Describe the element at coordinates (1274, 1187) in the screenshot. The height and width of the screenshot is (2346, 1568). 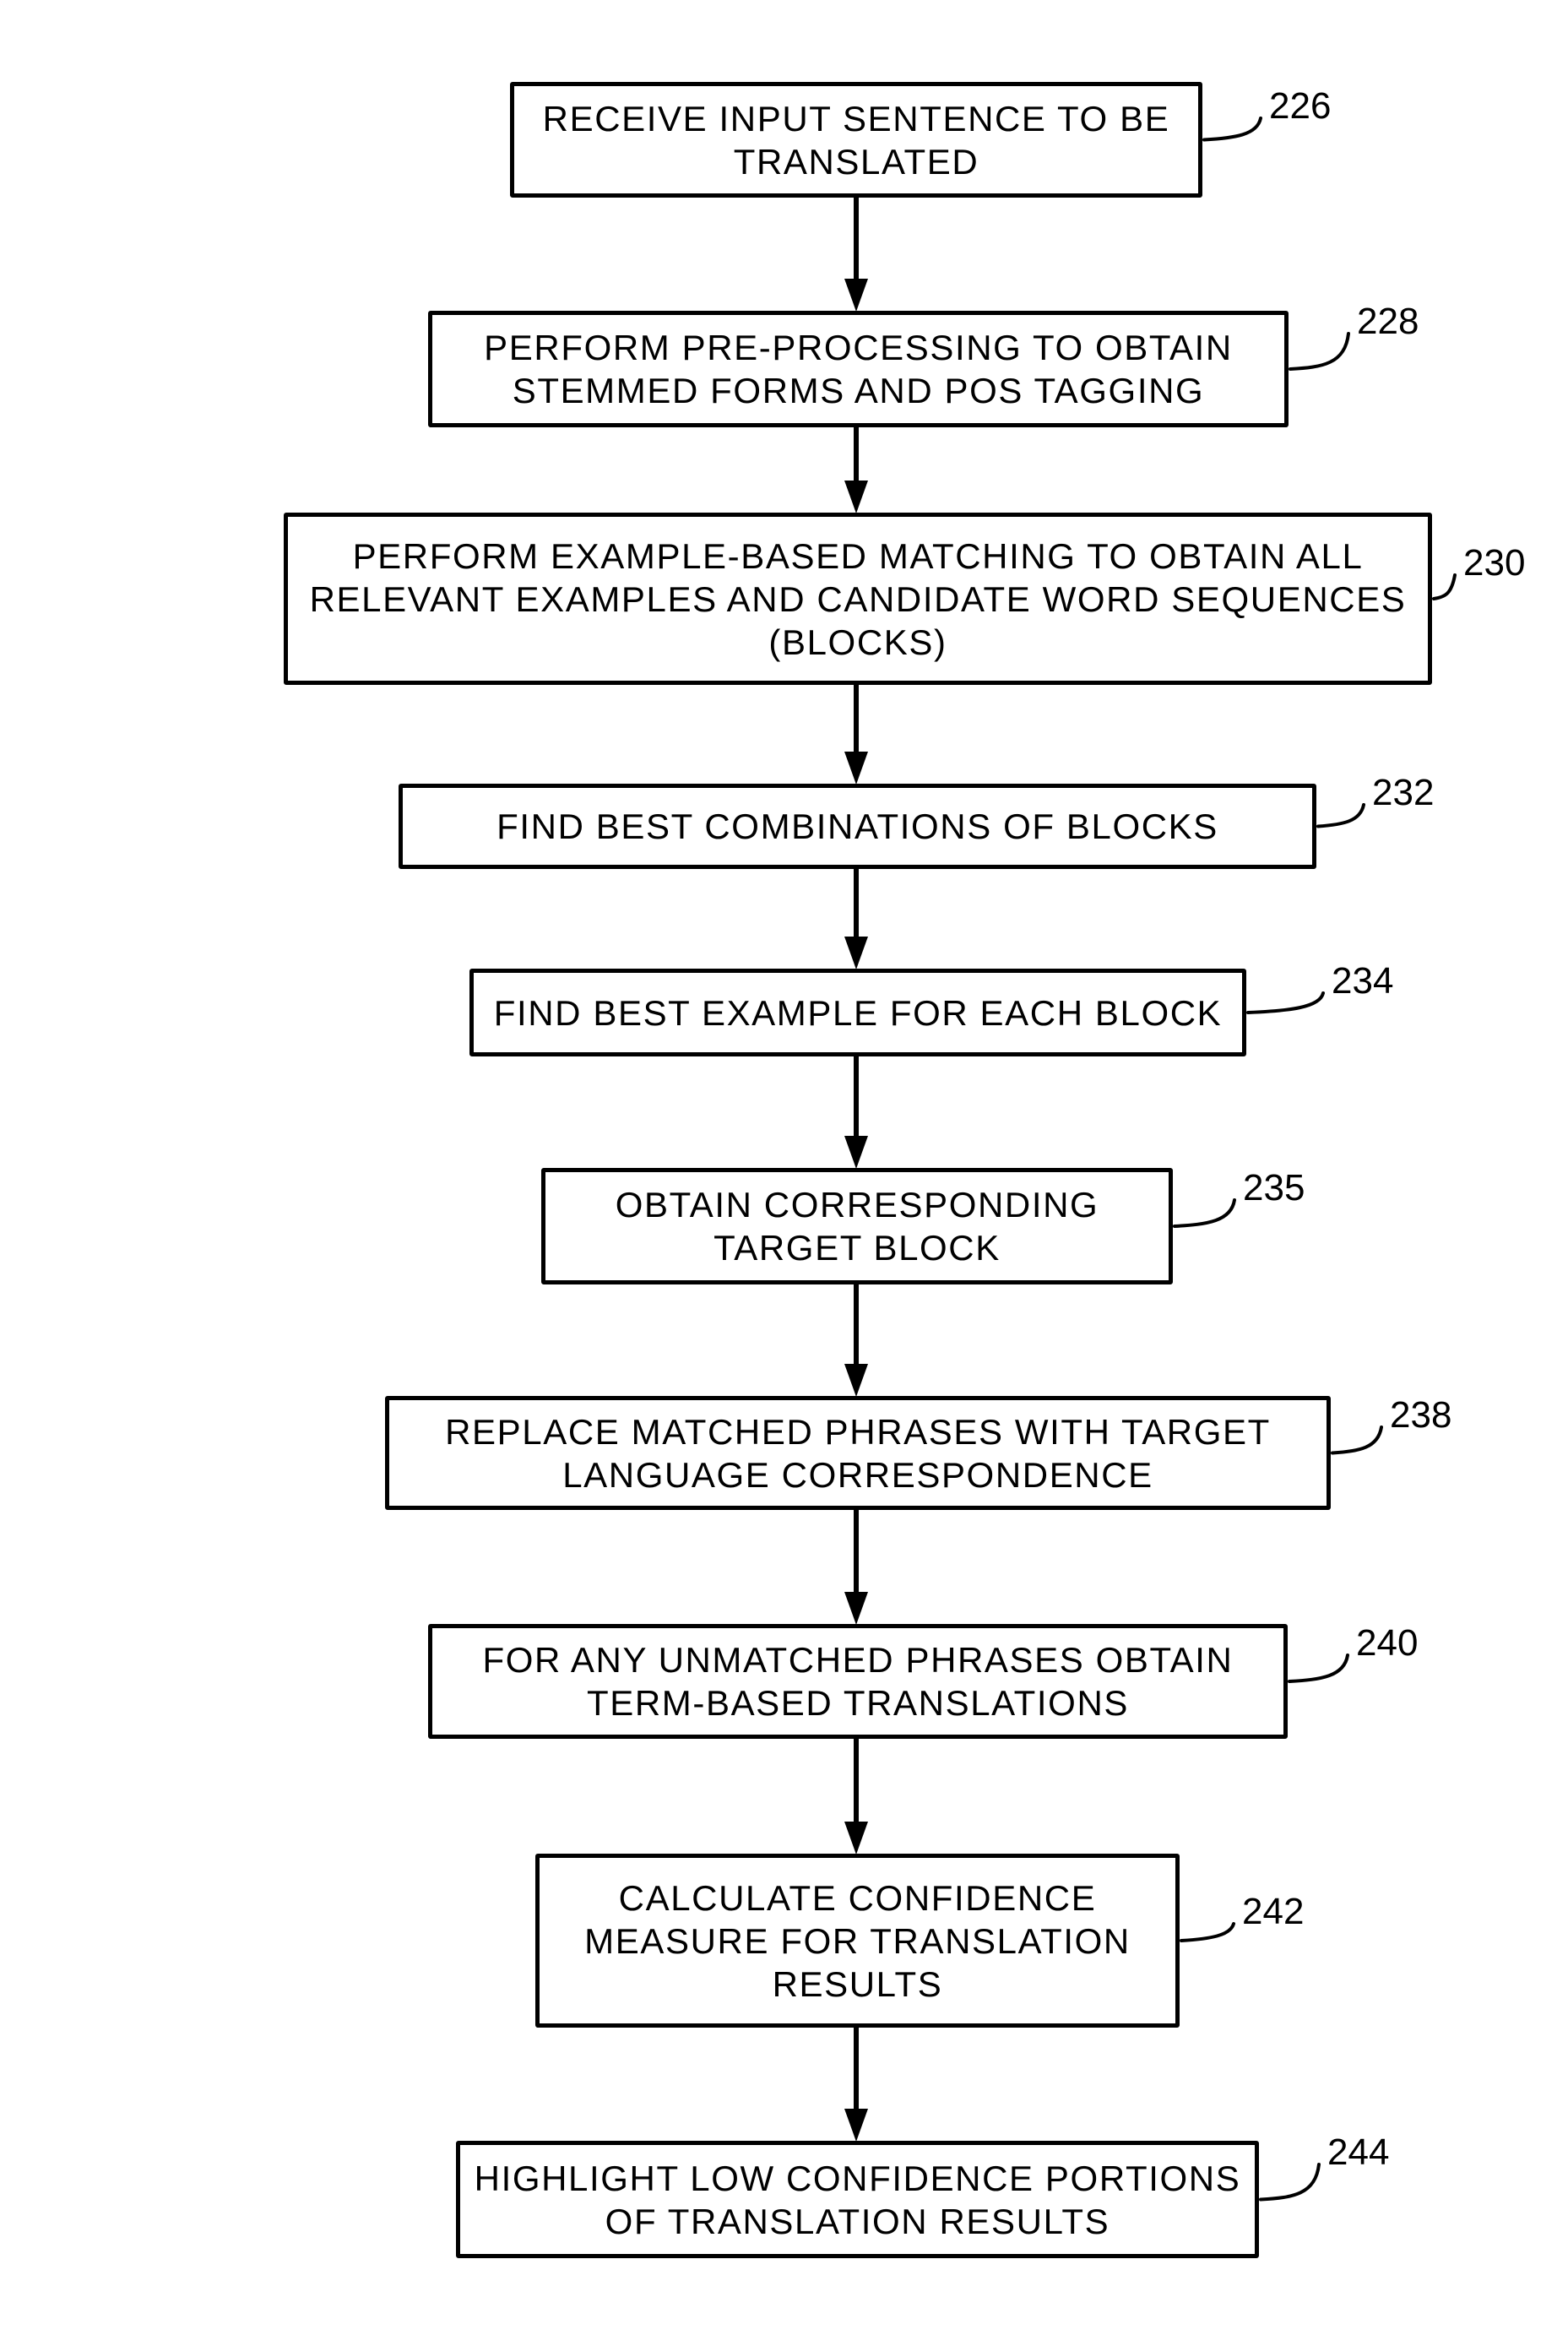
I see `ref-label-235: 235` at that location.